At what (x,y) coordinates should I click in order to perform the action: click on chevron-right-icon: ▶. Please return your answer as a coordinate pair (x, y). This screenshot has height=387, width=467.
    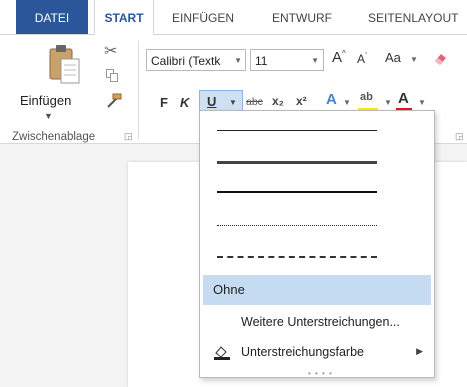
    Looking at the image, I should click on (419, 351).